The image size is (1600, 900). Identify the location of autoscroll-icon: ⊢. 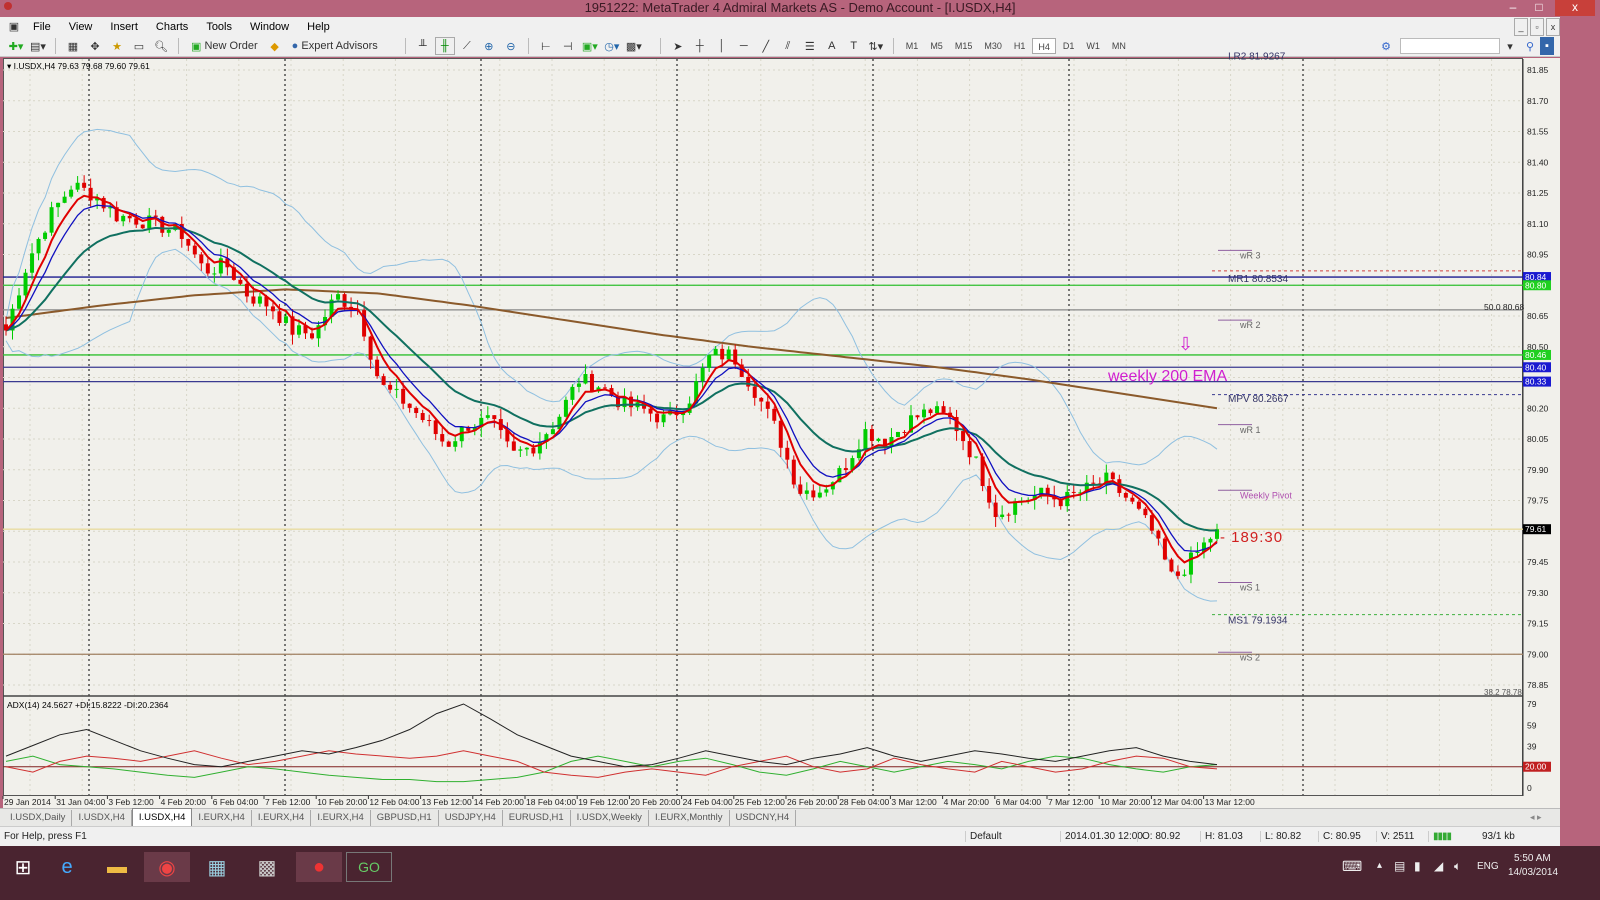
(546, 46).